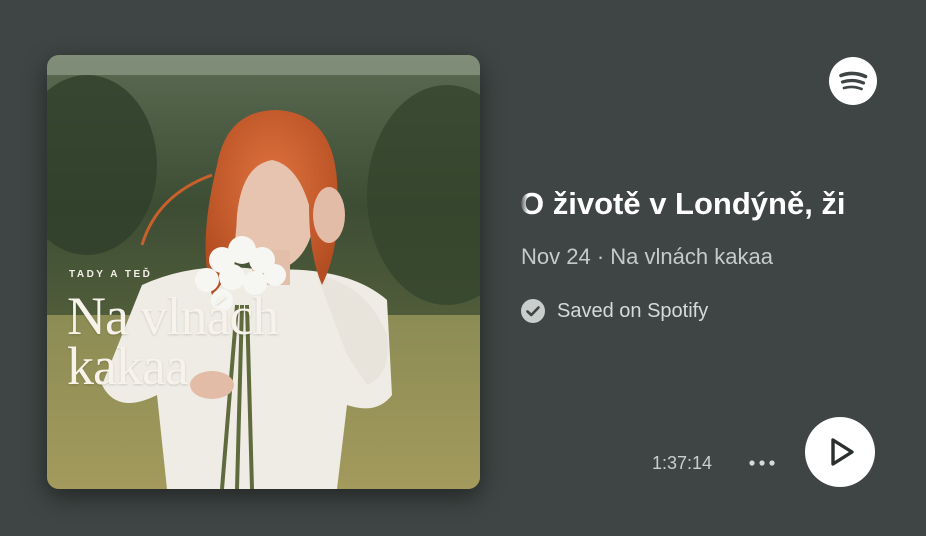 The image size is (926, 536). I want to click on cover-title-line-2: kakaa, so click(128, 366).